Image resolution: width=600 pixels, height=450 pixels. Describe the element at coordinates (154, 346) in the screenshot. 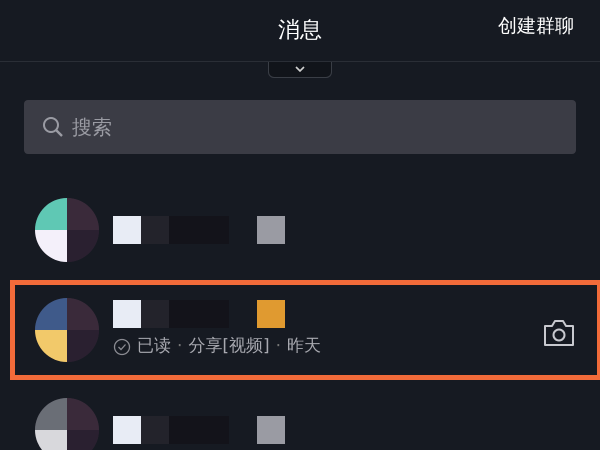

I see `read-status: 已读` at that location.